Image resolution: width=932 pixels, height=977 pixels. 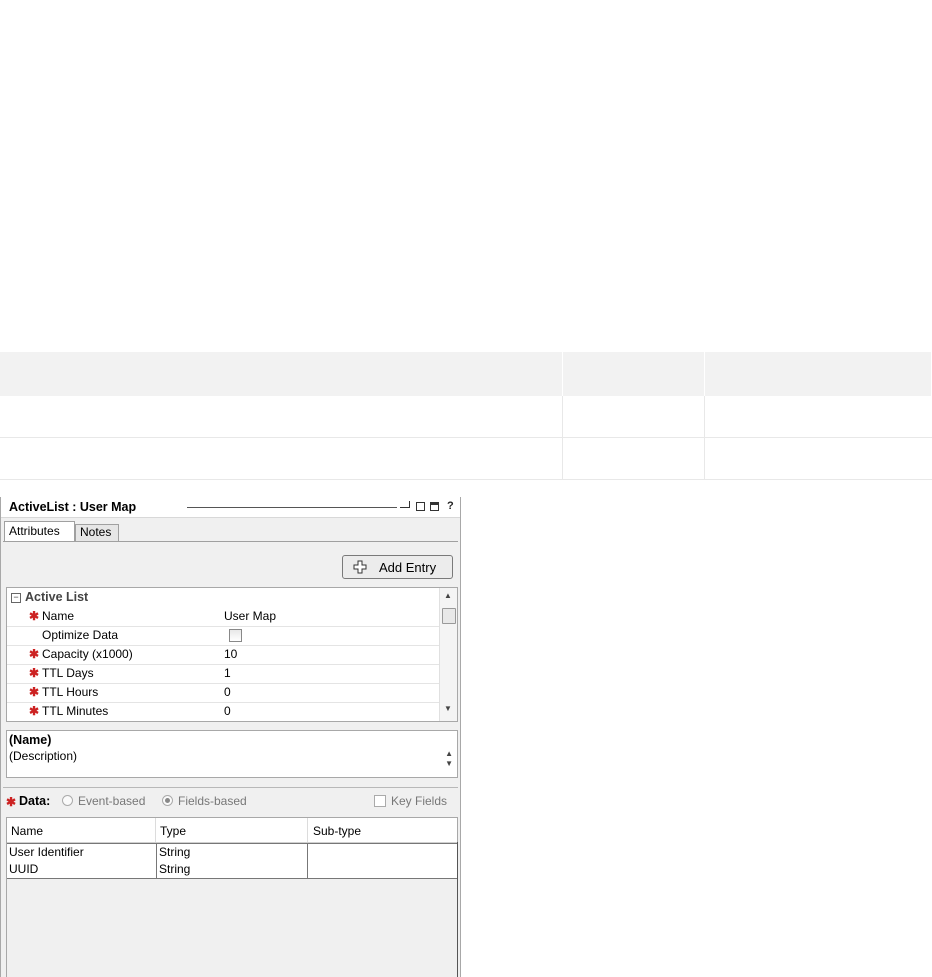 I want to click on fields-based-radio, so click(x=167, y=800).